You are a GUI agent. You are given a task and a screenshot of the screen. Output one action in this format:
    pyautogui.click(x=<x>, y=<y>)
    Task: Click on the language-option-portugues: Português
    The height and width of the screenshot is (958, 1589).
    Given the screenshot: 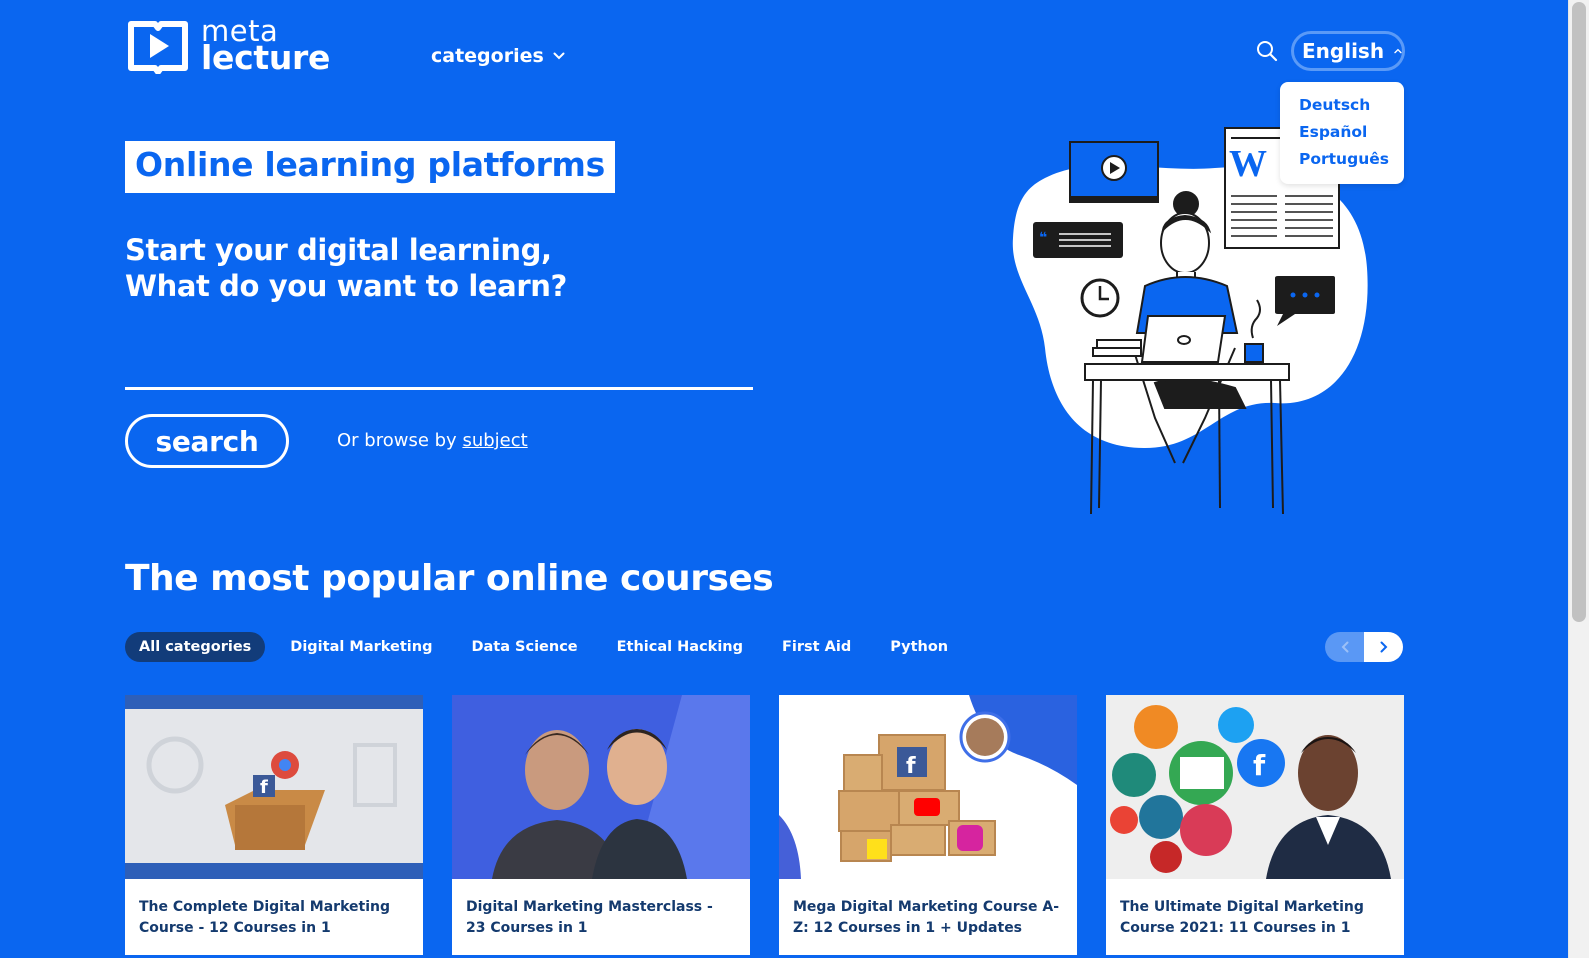 What is the action you would take?
    pyautogui.click(x=1351, y=162)
    